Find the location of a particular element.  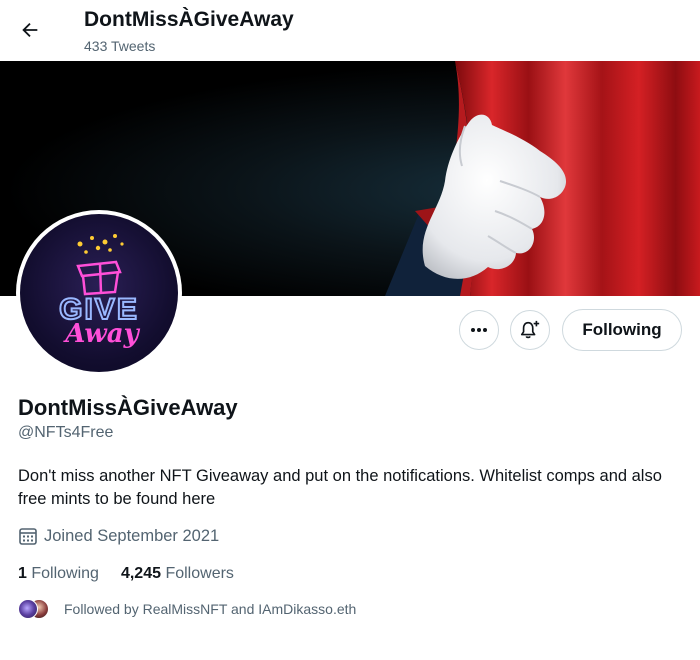

notifications-button is located at coordinates (530, 330).